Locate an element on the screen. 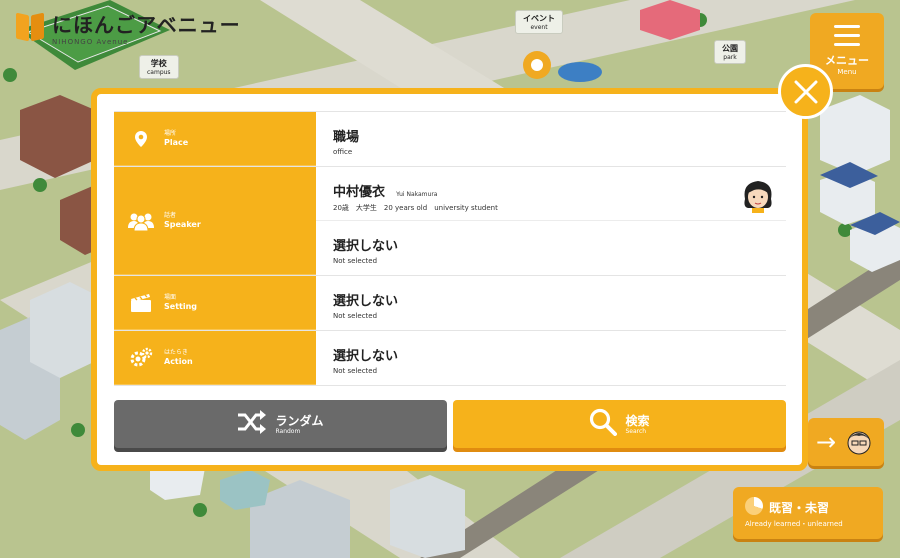 The height and width of the screenshot is (558, 900). hamburger-icon is located at coordinates (847, 35).